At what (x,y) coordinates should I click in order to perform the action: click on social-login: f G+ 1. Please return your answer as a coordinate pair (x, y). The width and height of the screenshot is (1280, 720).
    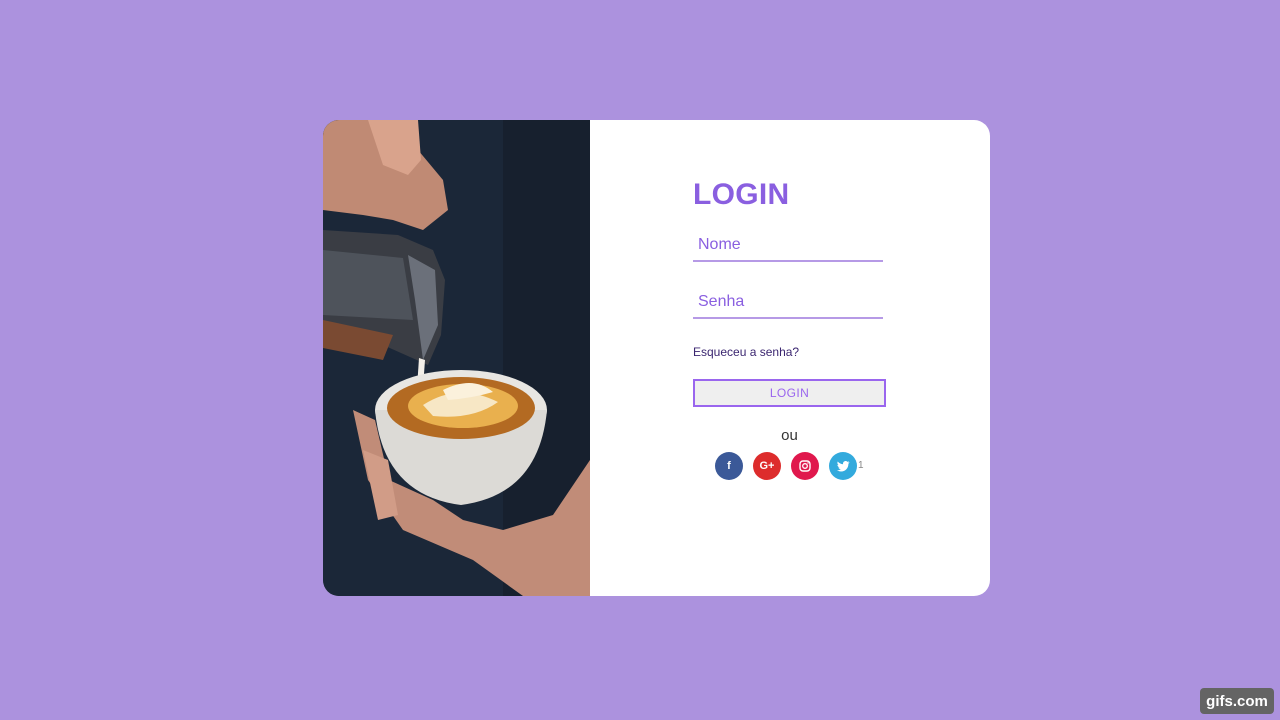
    Looking at the image, I should click on (789, 467).